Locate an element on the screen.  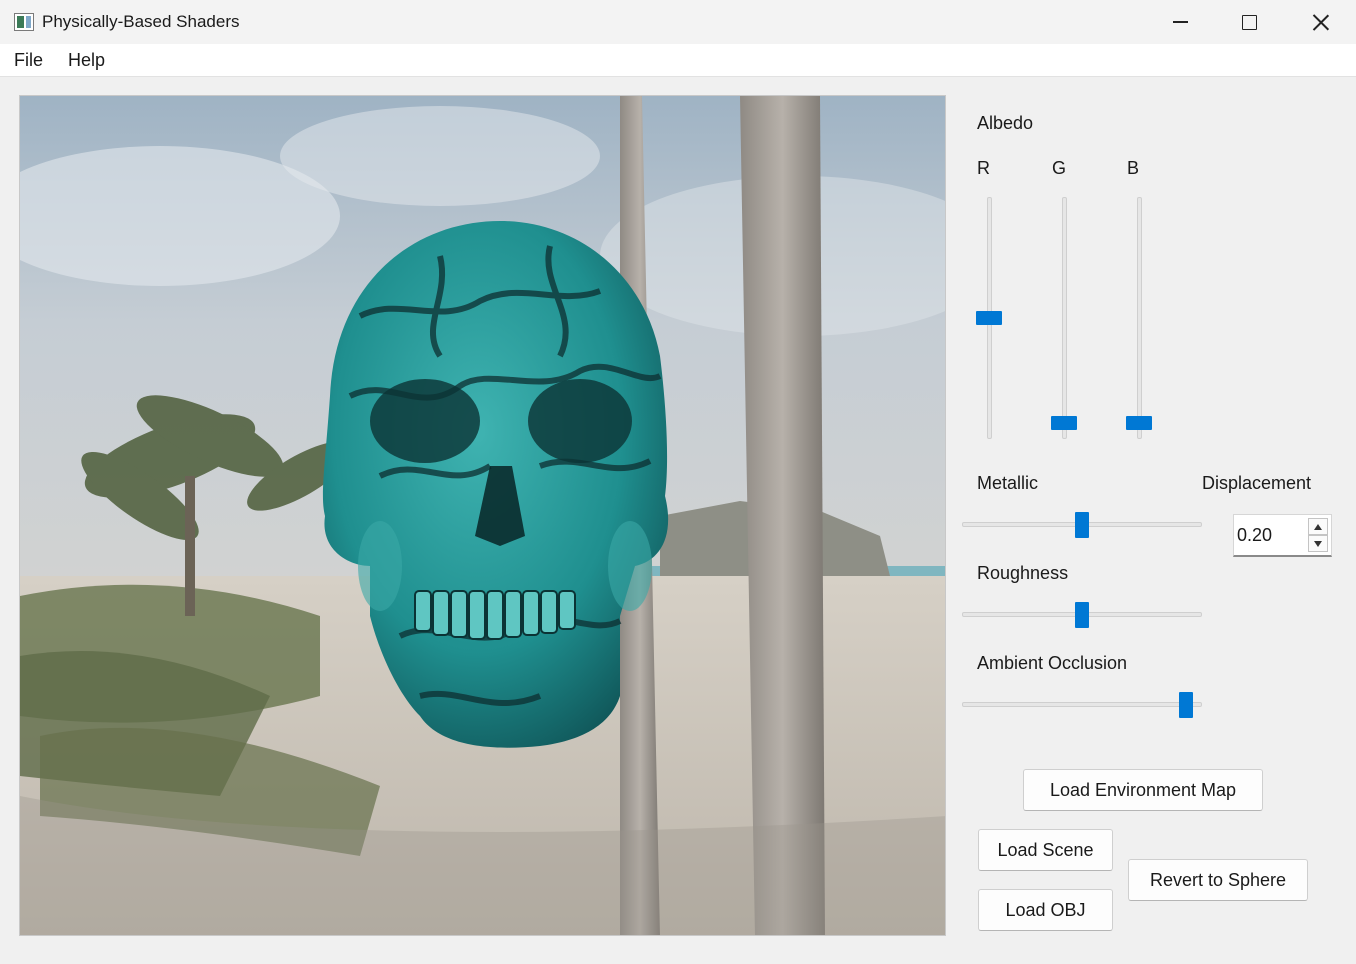
displacement-spinbox: 0.20 is located at coordinates (1282, 535).